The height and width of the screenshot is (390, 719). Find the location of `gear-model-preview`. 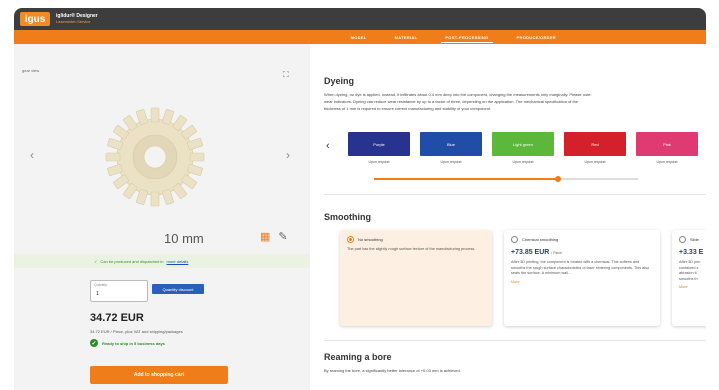

gear-model-preview is located at coordinates (155, 157).